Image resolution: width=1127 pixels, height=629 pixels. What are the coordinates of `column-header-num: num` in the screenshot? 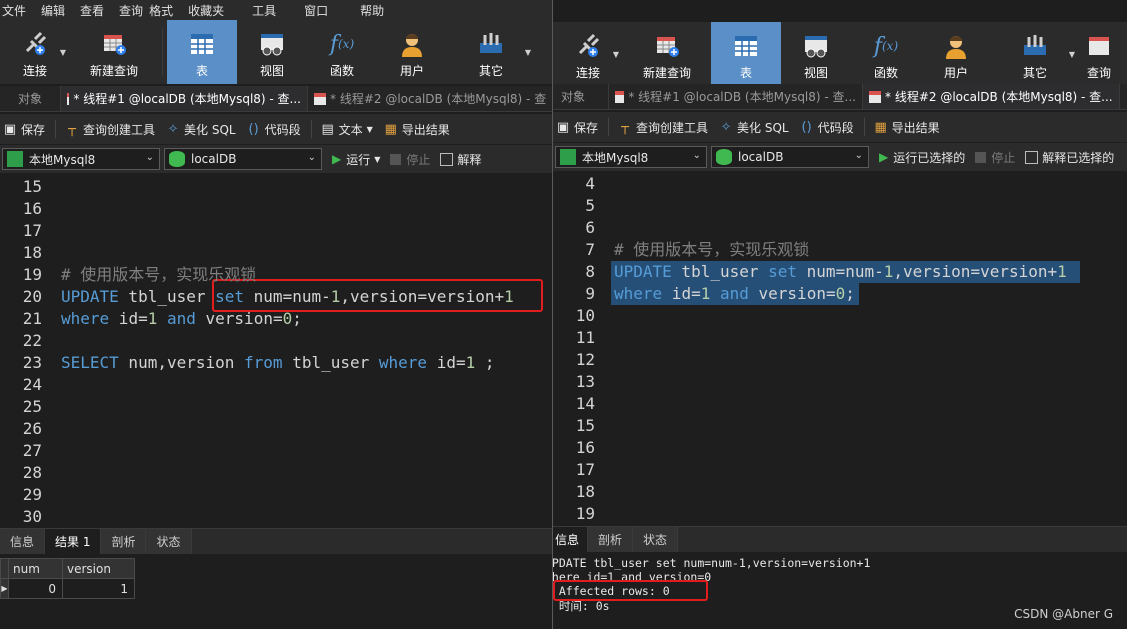 It's located at (35, 568).